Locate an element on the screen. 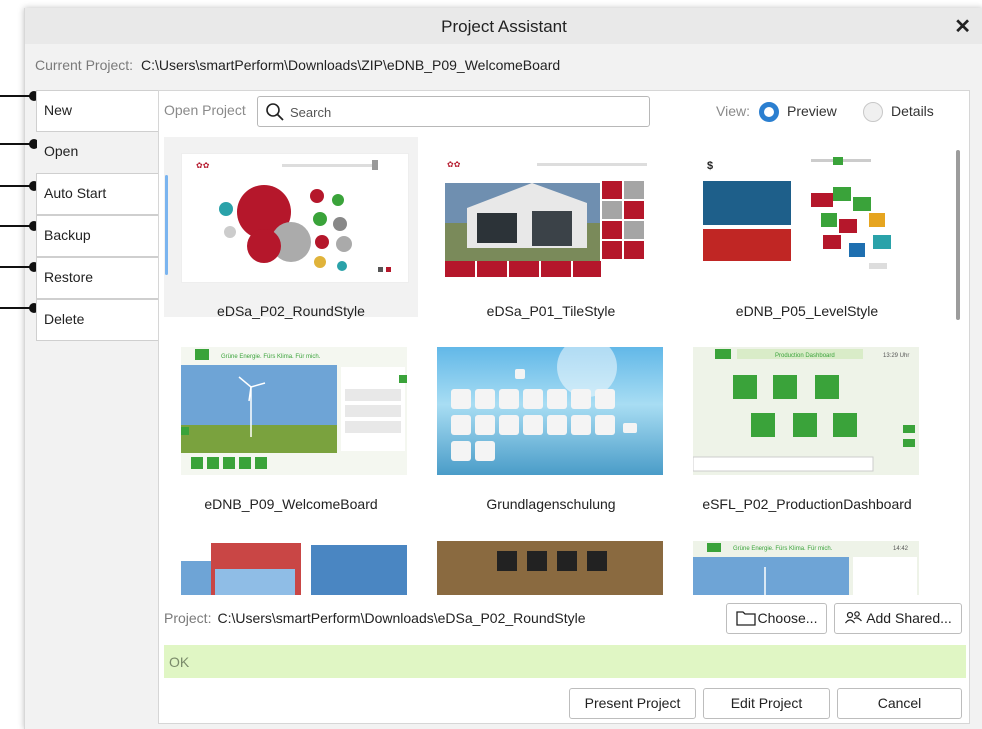 The height and width of the screenshot is (729, 982). present-project-button: Present Project is located at coordinates (632, 703).